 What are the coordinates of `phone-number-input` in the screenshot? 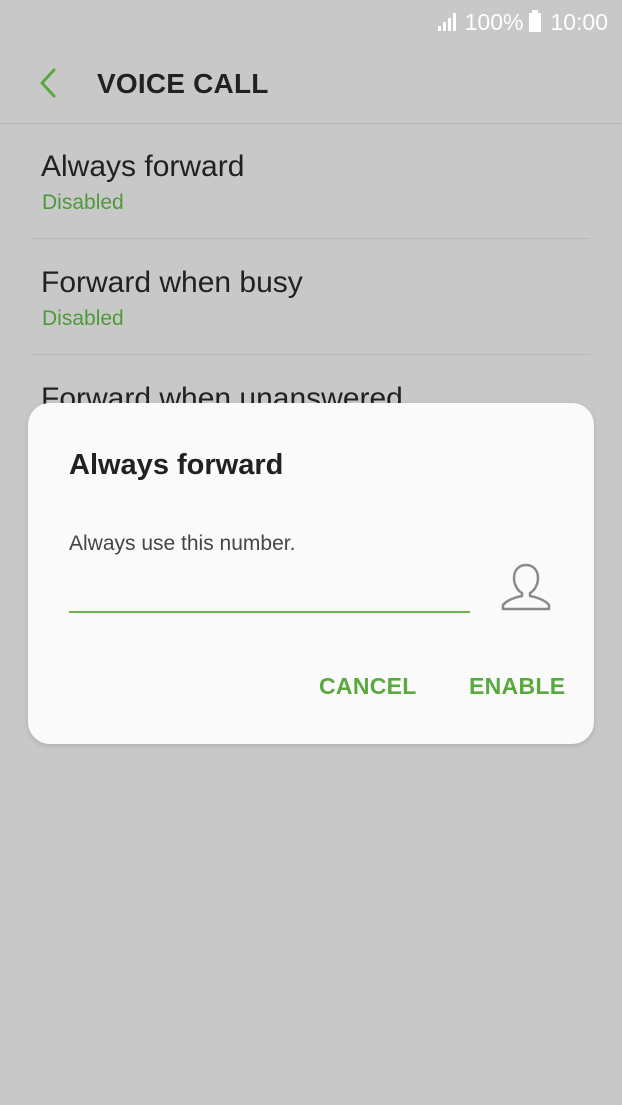 It's located at (269, 592).